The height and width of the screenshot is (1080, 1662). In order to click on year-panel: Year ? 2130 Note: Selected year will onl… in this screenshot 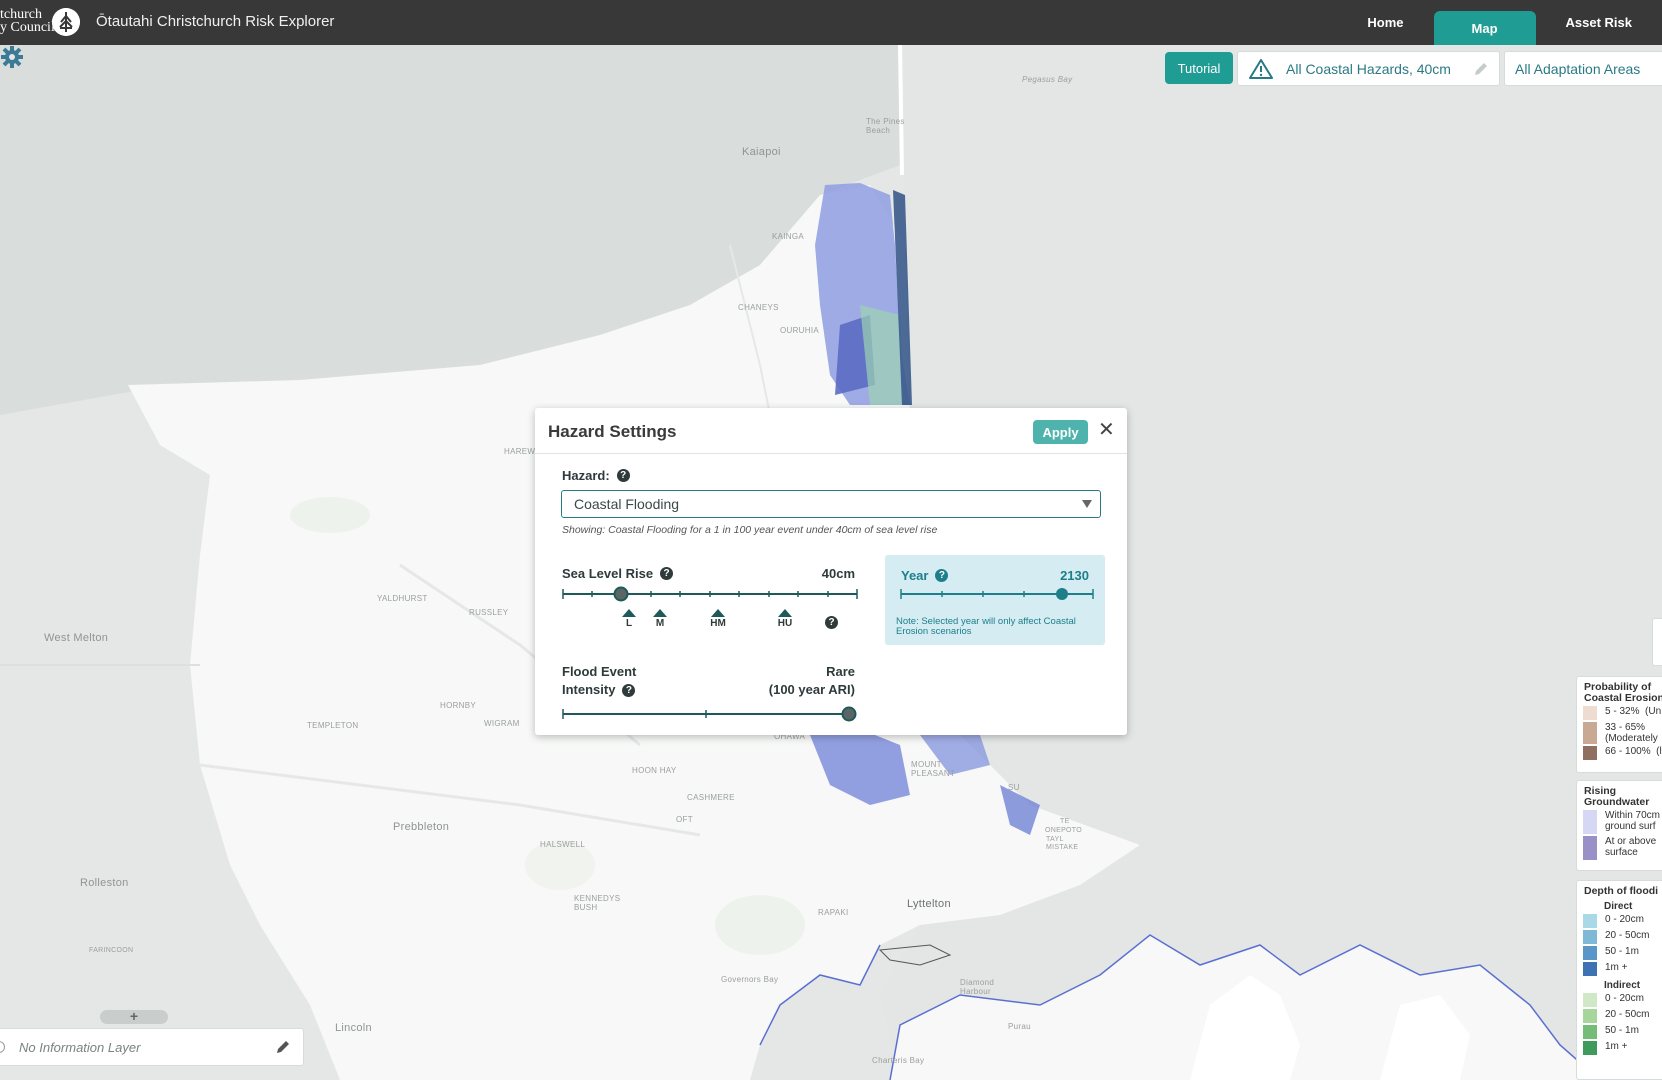, I will do `click(995, 600)`.